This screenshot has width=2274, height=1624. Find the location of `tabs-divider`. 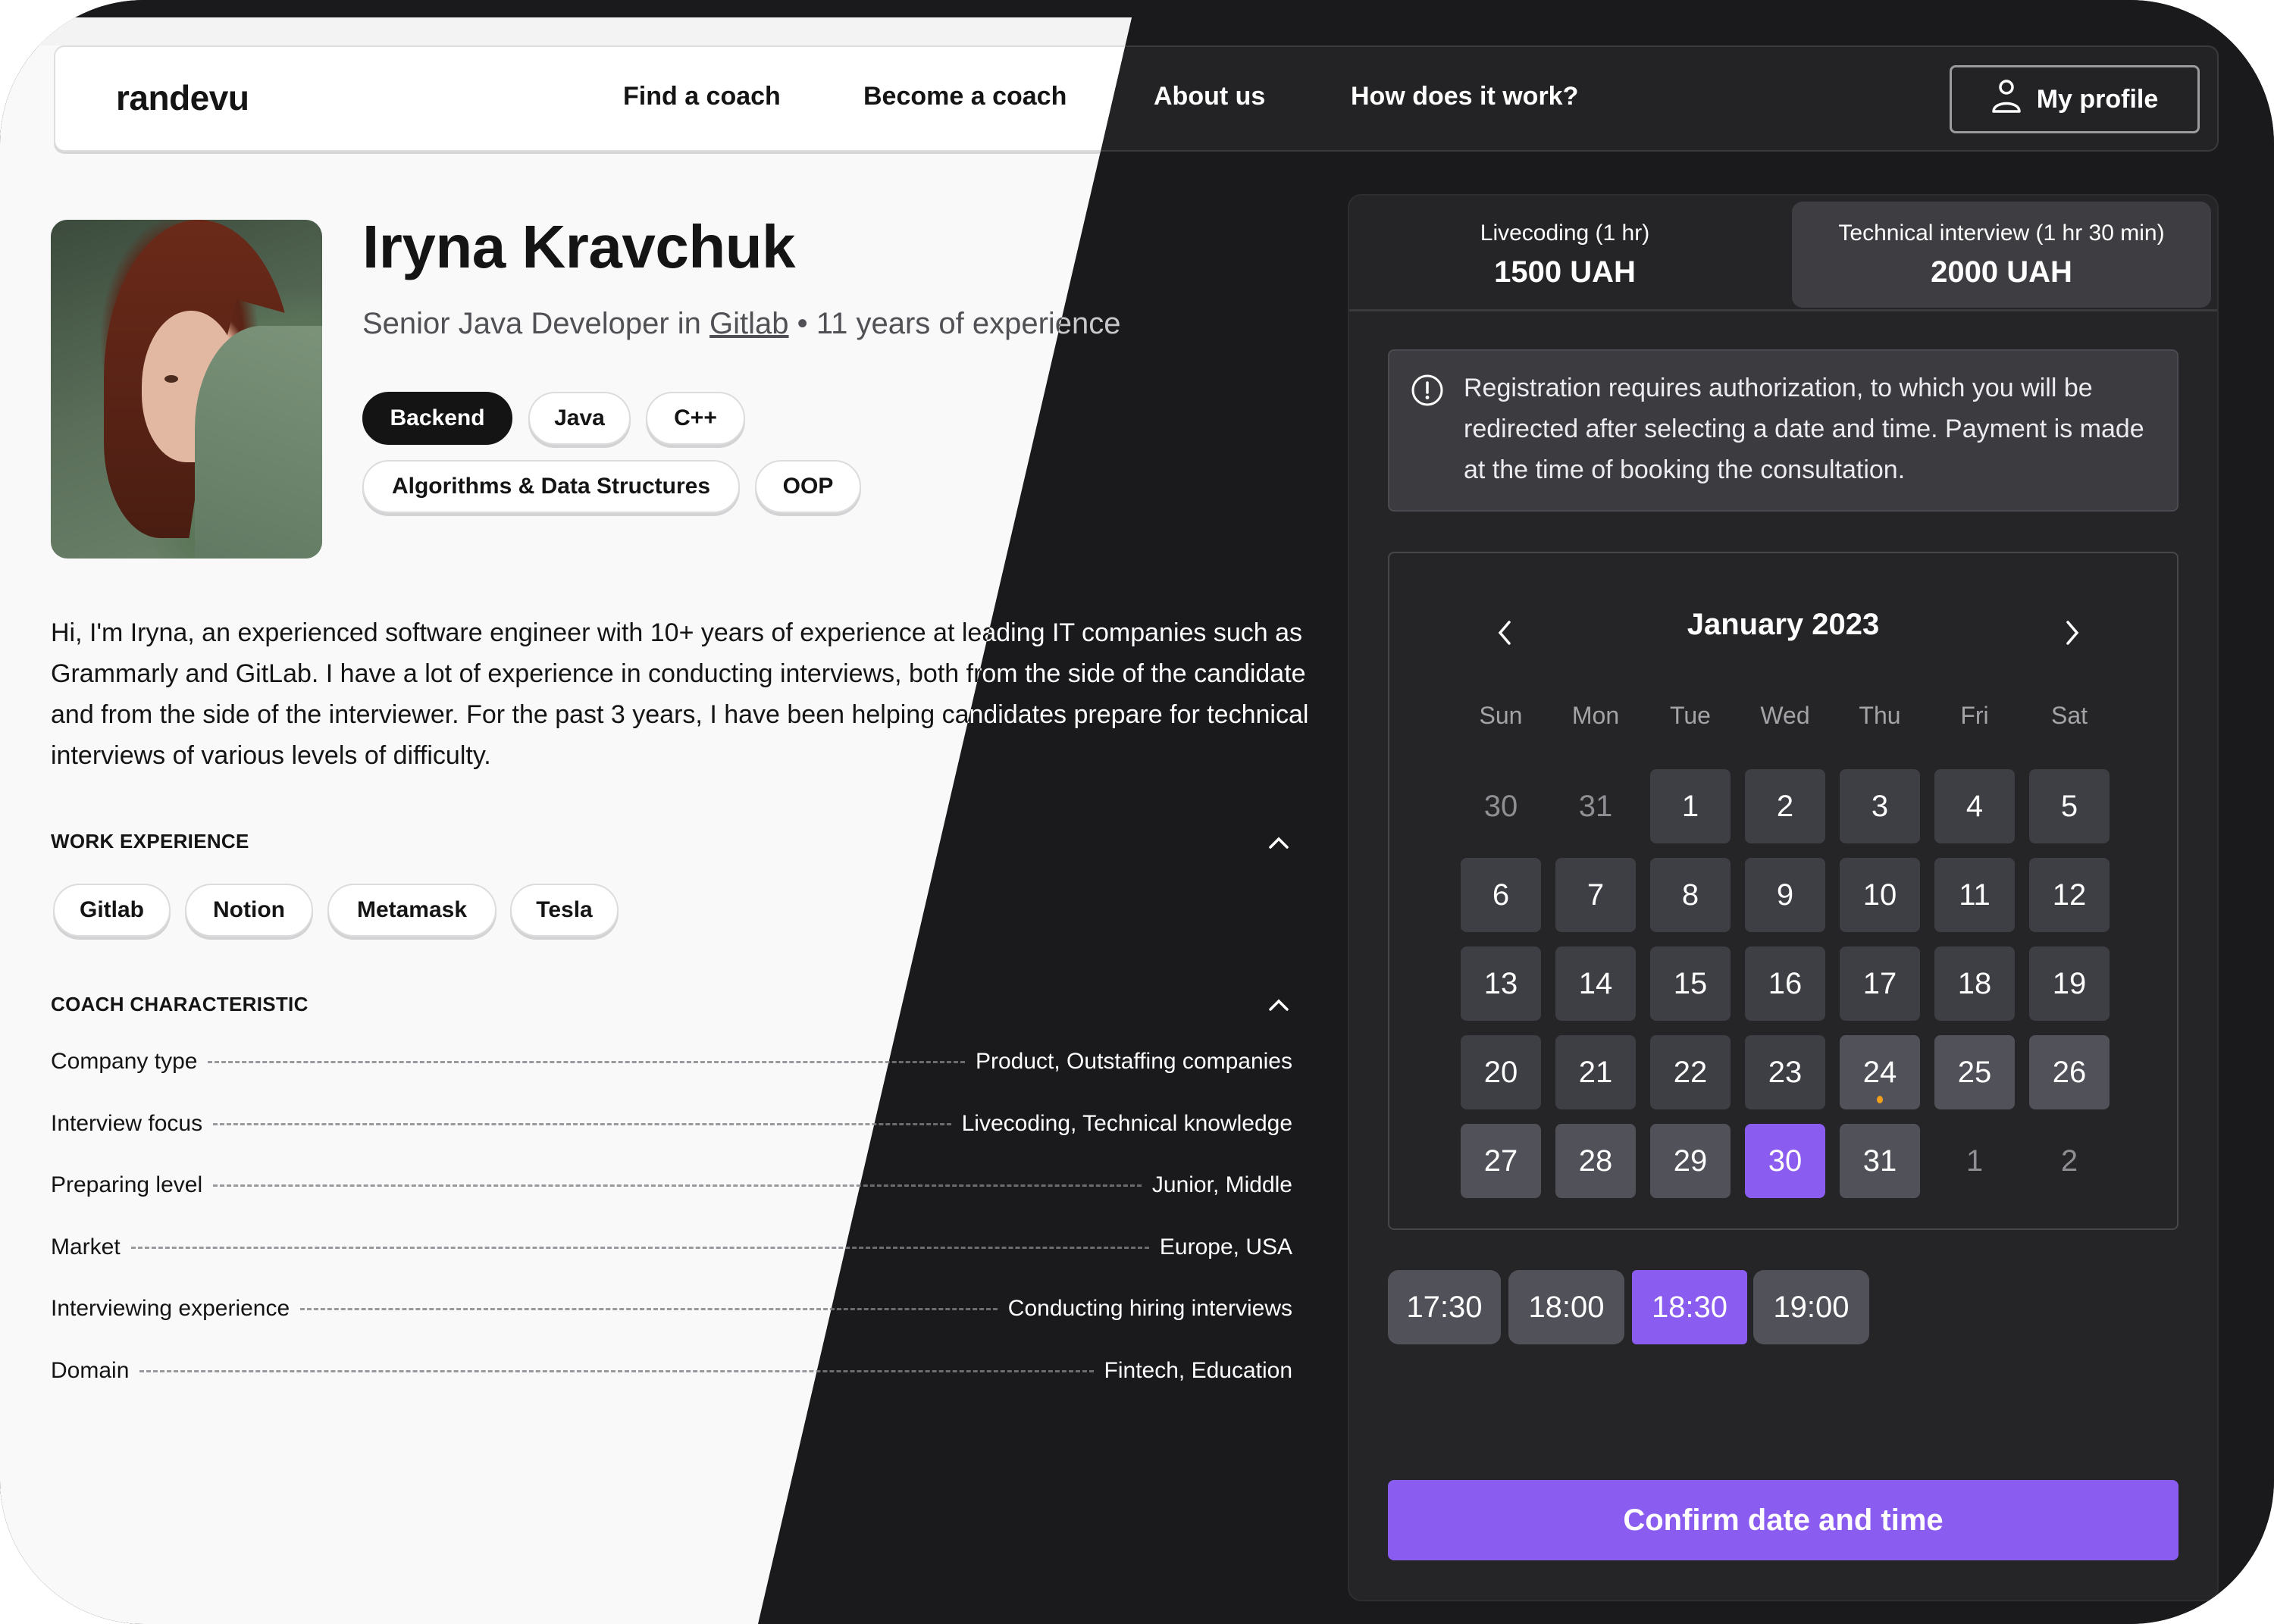

tabs-divider is located at coordinates (1783, 310).